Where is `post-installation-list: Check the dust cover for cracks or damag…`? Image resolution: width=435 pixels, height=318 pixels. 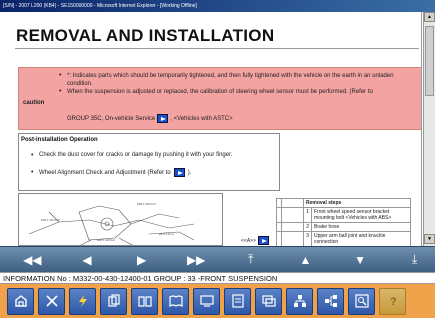
post-installation-list: Check the dust cover for cracks or damag… is located at coordinates (153, 169).